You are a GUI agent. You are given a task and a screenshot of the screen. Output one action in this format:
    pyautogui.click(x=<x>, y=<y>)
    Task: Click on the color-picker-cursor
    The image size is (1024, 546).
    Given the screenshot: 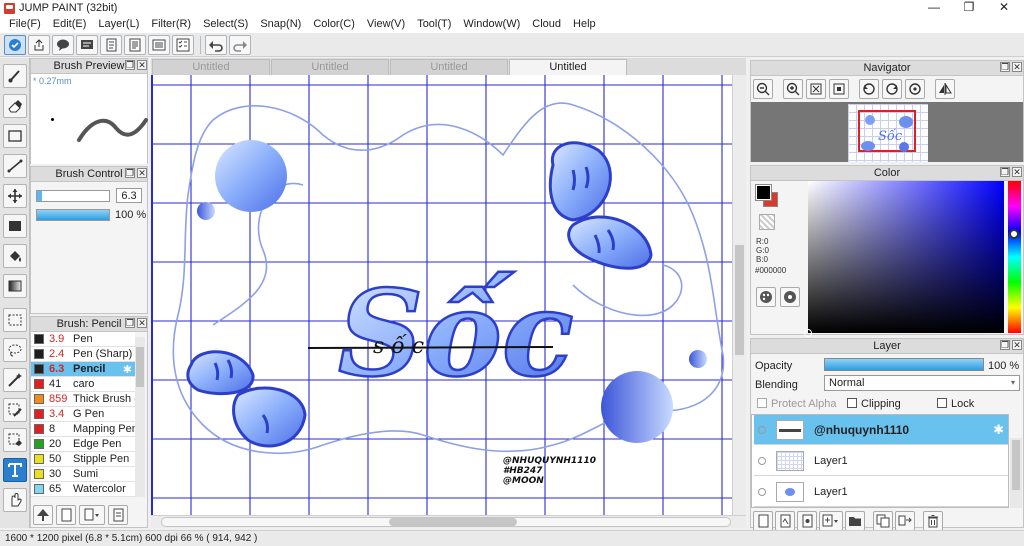 What is the action you would take?
    pyautogui.click(x=808, y=333)
    